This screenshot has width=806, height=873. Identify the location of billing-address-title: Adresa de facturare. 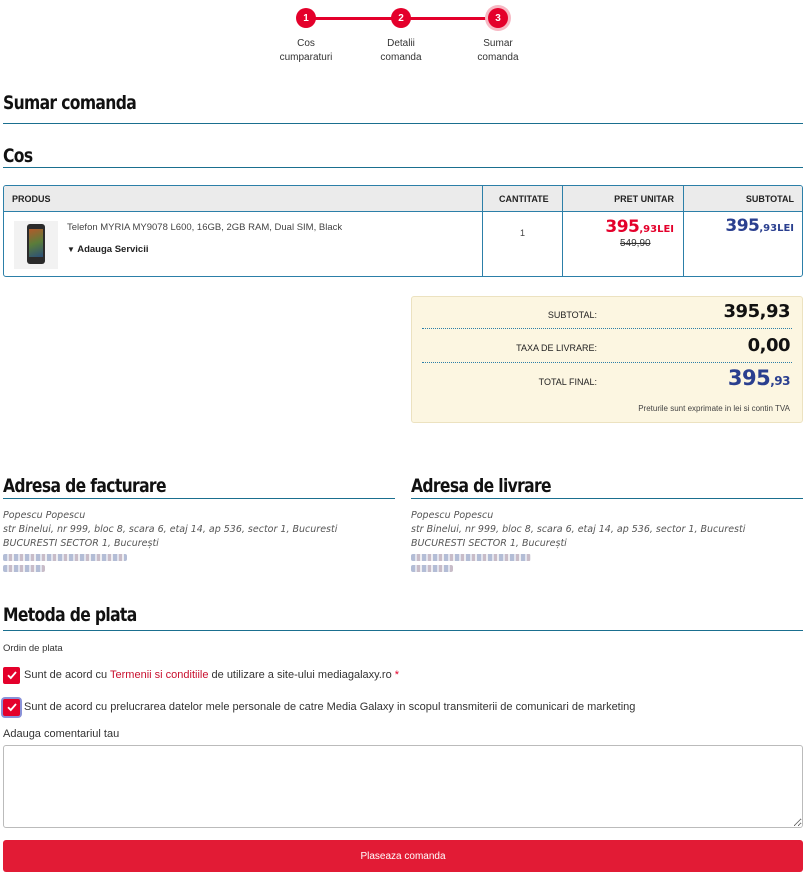
(85, 486).